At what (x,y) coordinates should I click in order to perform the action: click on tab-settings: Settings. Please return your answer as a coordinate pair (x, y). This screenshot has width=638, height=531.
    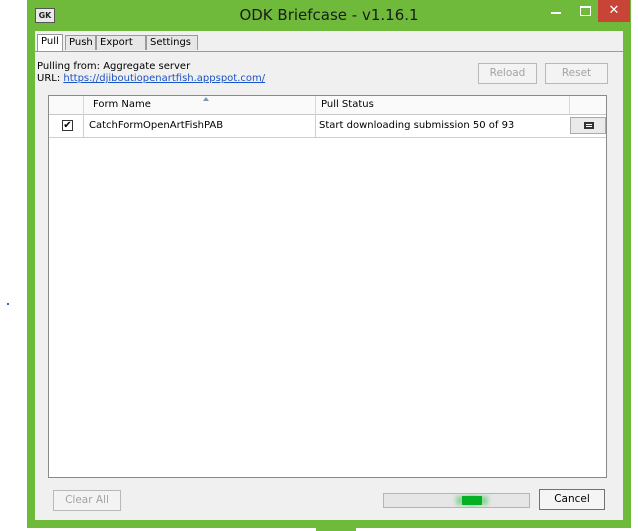
    Looking at the image, I should click on (172, 42).